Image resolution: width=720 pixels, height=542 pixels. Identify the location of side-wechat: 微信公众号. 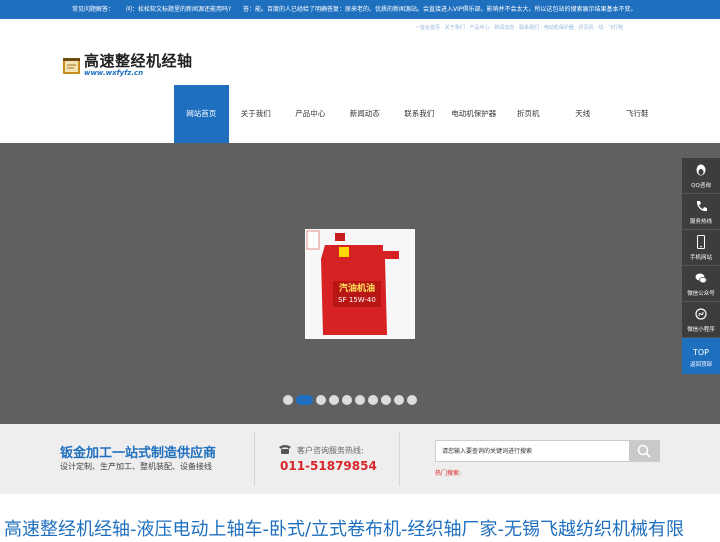
(701, 284).